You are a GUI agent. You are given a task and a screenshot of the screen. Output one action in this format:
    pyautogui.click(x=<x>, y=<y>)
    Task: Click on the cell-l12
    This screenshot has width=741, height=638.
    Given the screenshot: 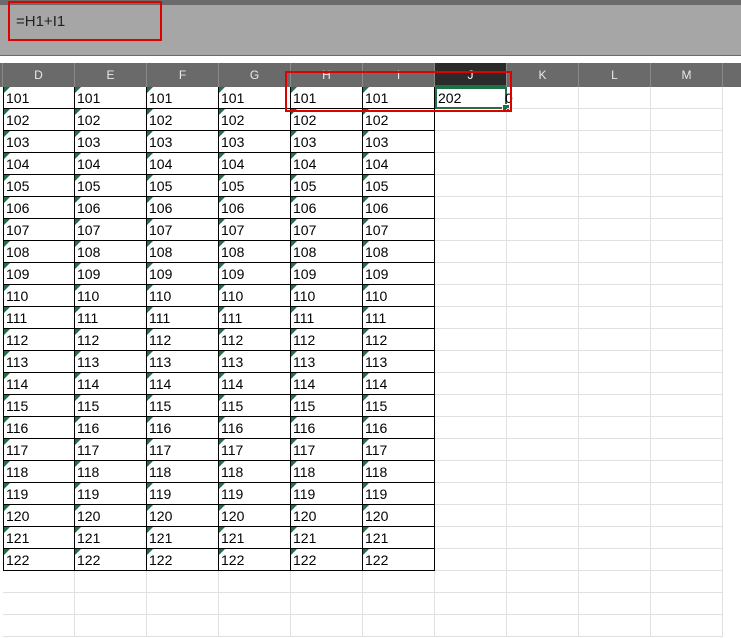 What is the action you would take?
    pyautogui.click(x=615, y=340)
    